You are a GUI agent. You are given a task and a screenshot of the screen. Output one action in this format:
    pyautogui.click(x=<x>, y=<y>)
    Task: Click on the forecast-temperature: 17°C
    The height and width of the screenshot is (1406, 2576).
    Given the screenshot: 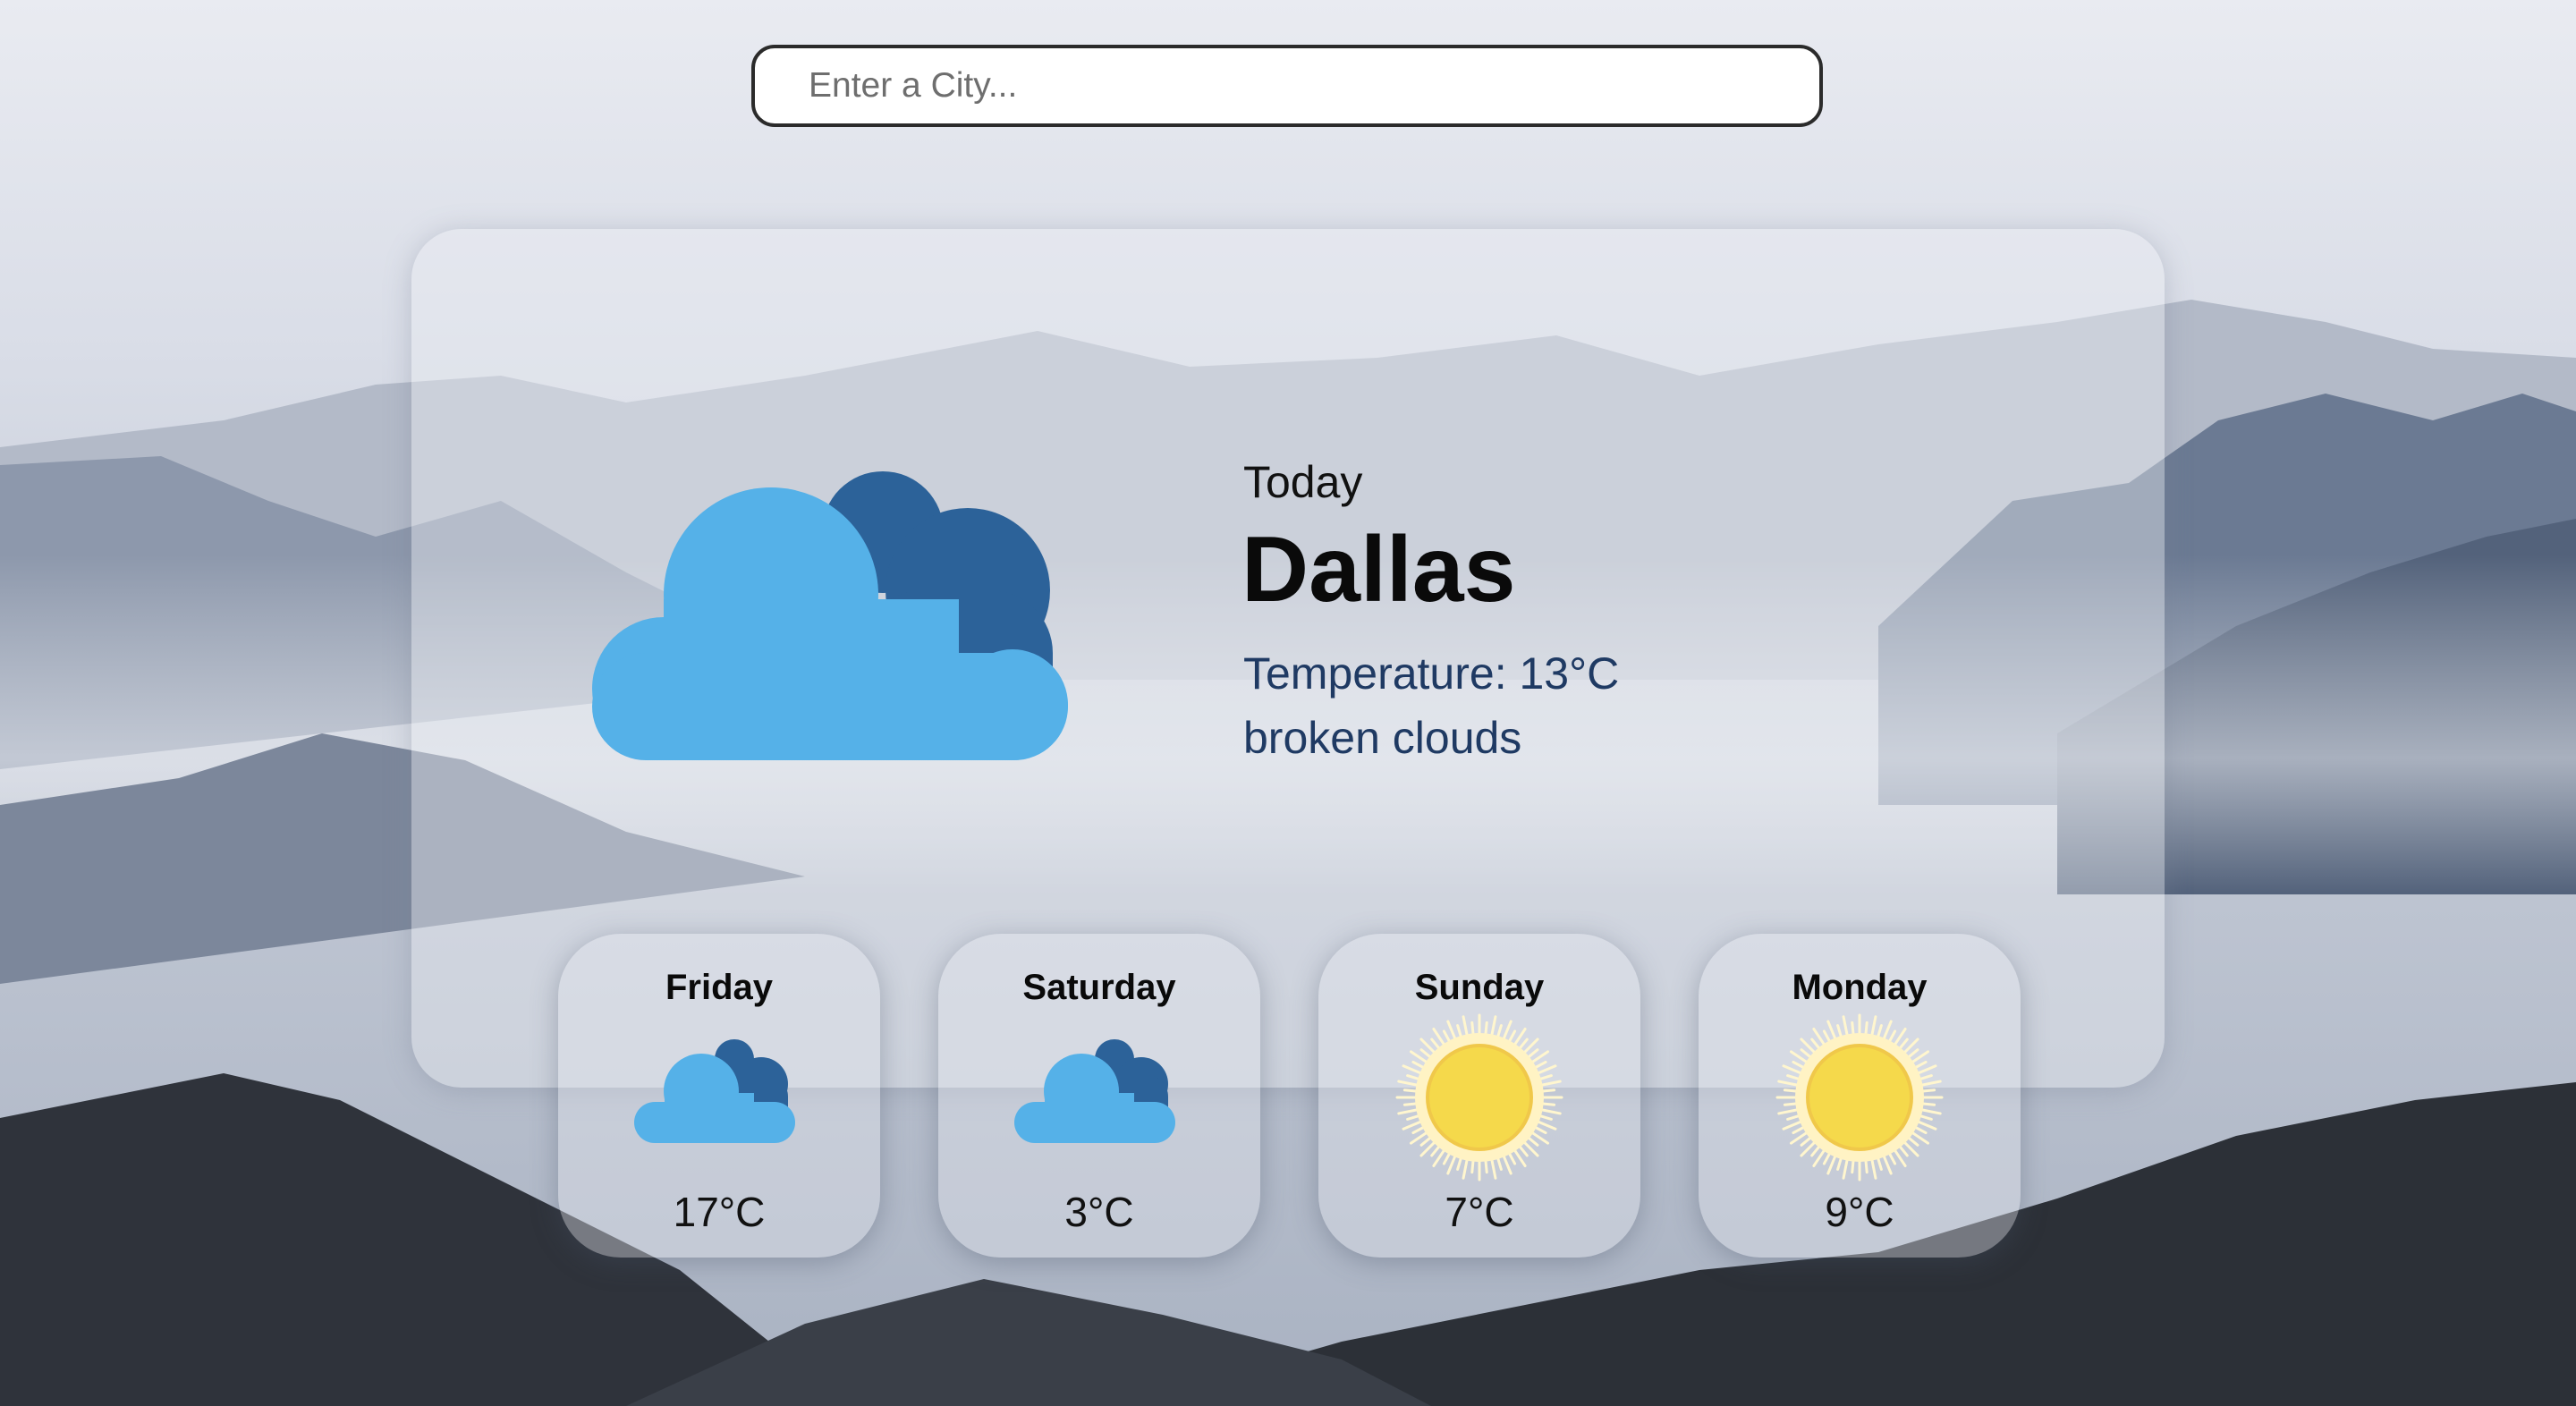 What is the action you would take?
    pyautogui.click(x=719, y=1212)
    